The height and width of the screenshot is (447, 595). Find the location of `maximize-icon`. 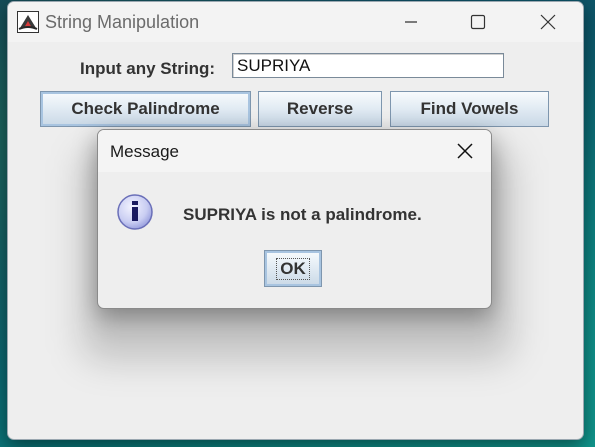

maximize-icon is located at coordinates (478, 22).